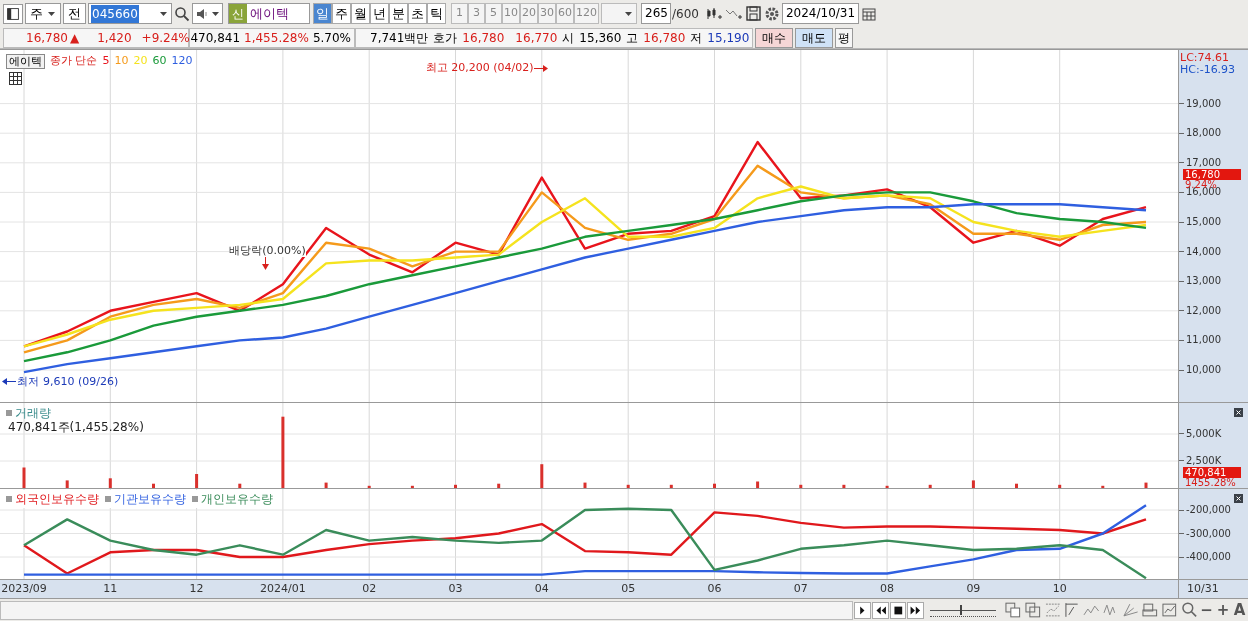 This screenshot has height=621, width=1248. Describe the element at coordinates (483, 38) in the screenshot. I see `ask-text: 16,780` at that location.